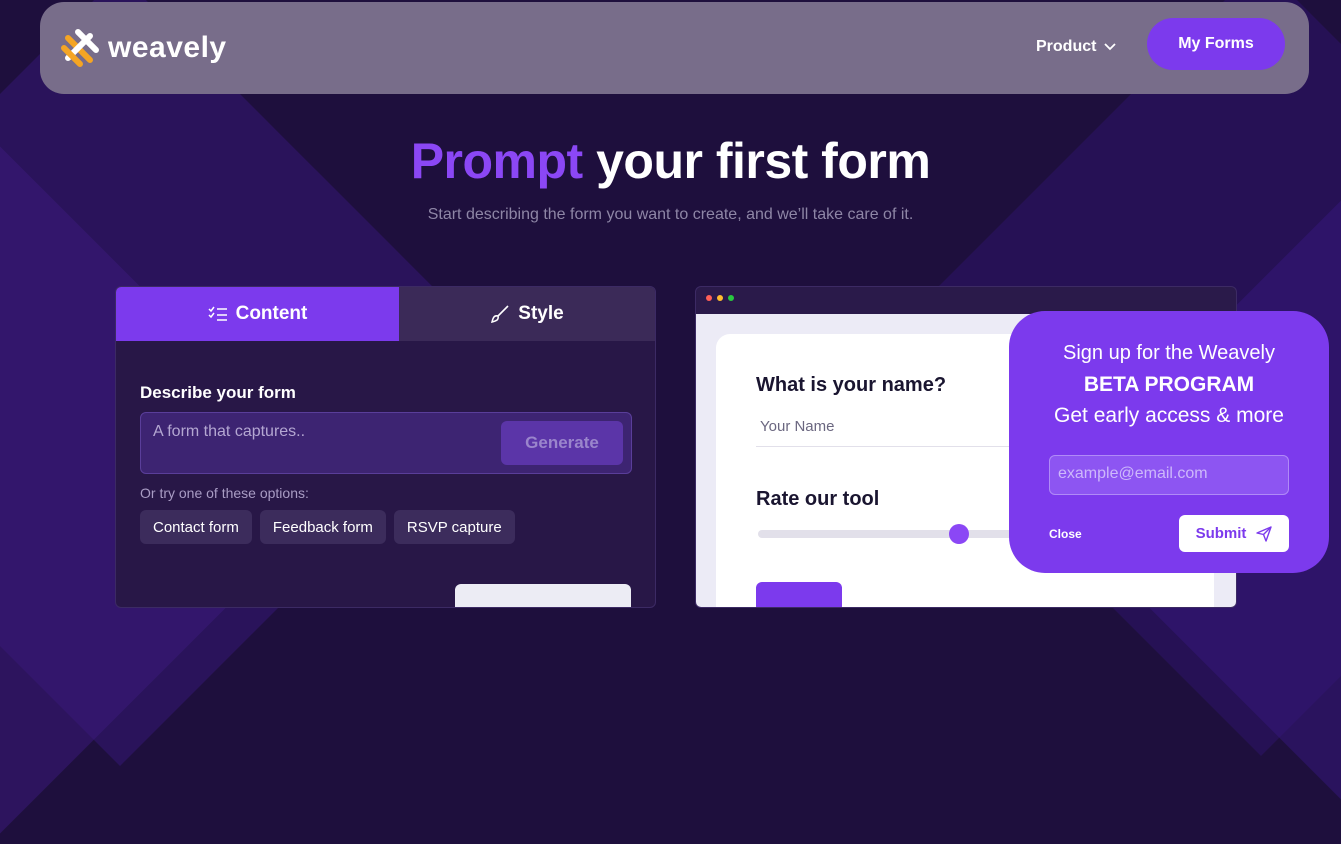 The width and height of the screenshot is (1341, 844). What do you see at coordinates (1169, 353) in the screenshot?
I see `popup-line-1: Sign up for the Weavely` at bounding box center [1169, 353].